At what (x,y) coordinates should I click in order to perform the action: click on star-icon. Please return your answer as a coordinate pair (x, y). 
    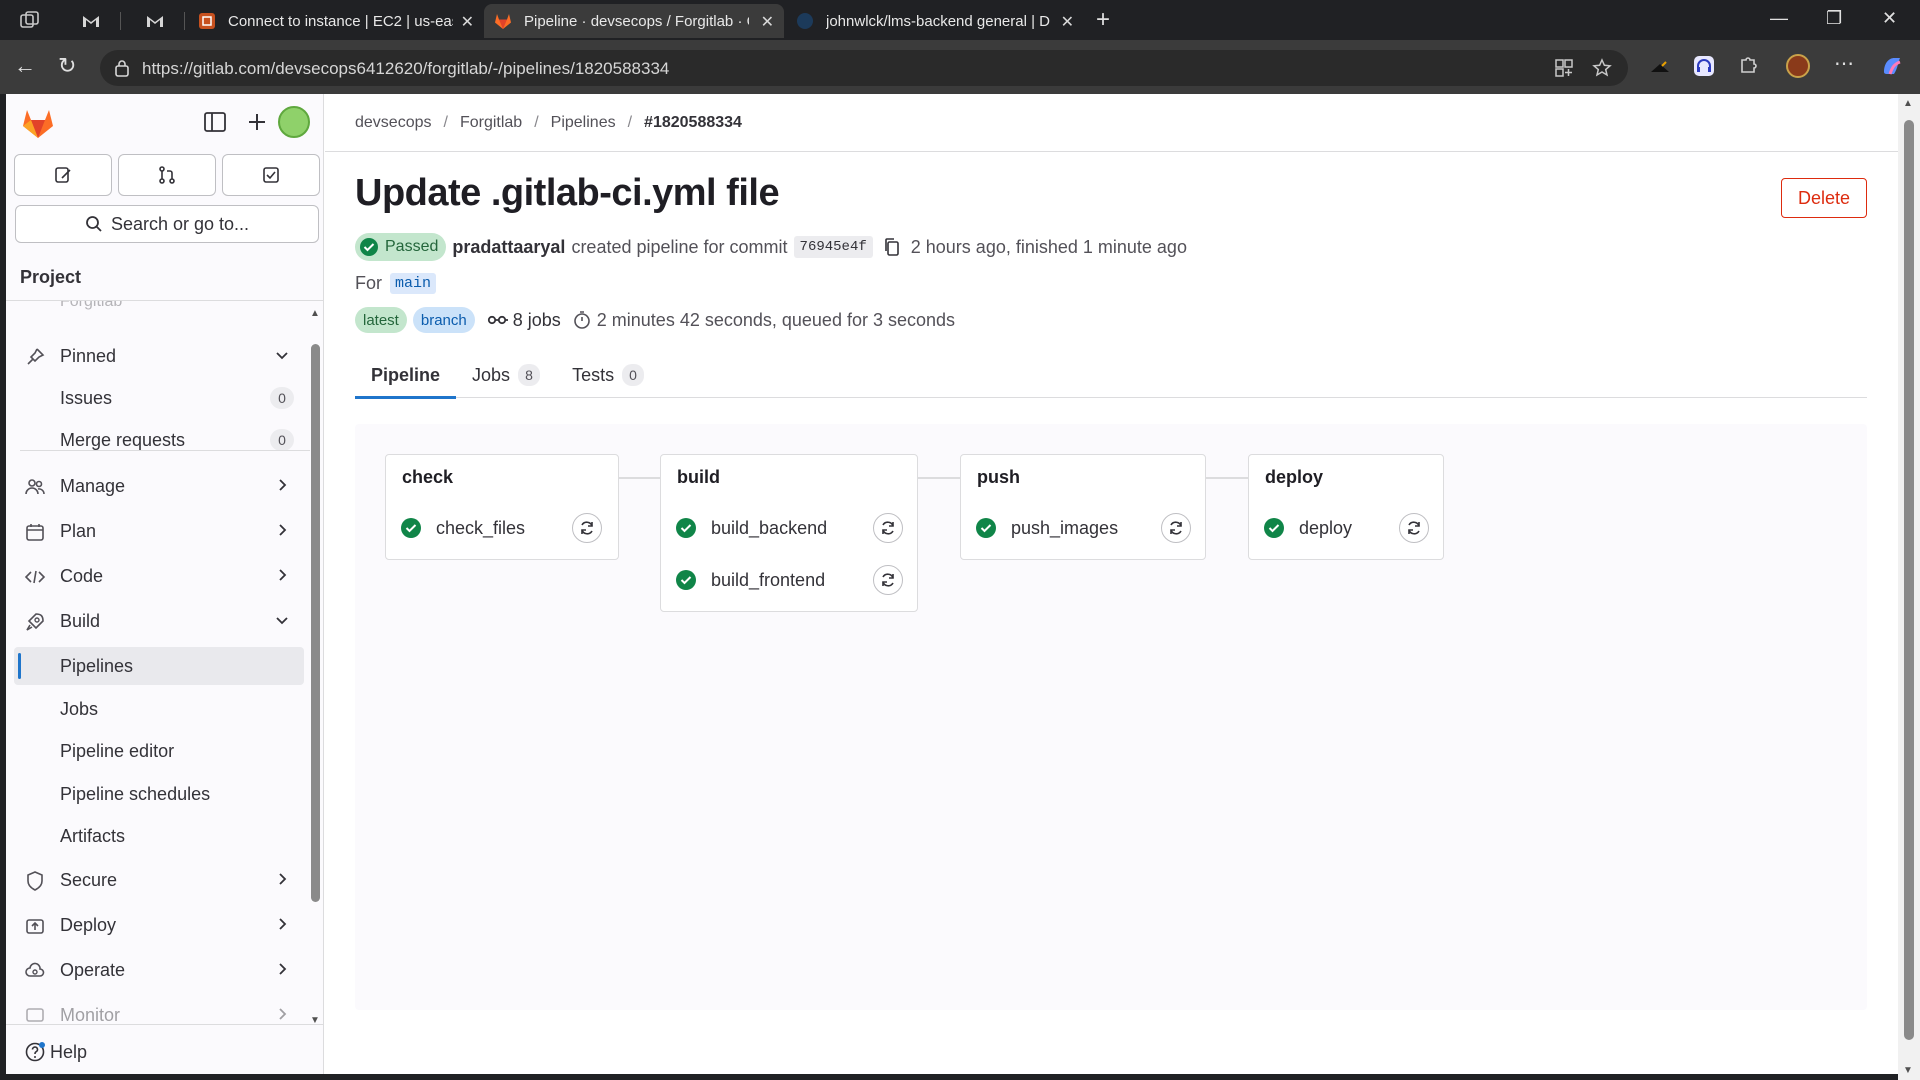
    Looking at the image, I should click on (1602, 68).